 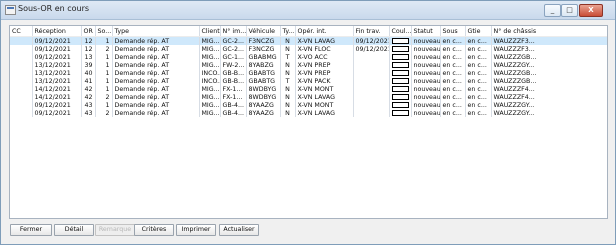 I want to click on minimize-button: _, so click(x=552, y=10).